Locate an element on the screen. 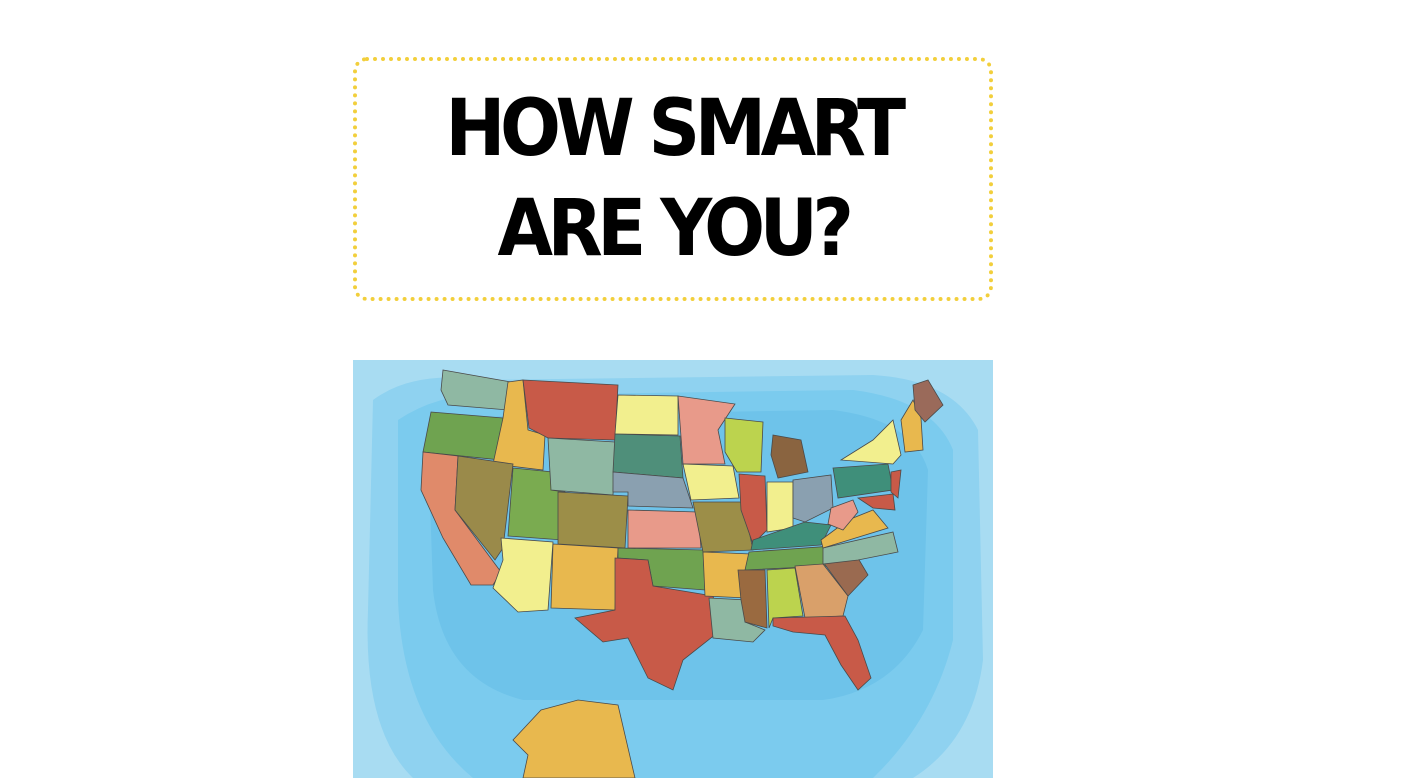 This screenshot has height=778, width=1419. state-iowa is located at coordinates (711, 482).